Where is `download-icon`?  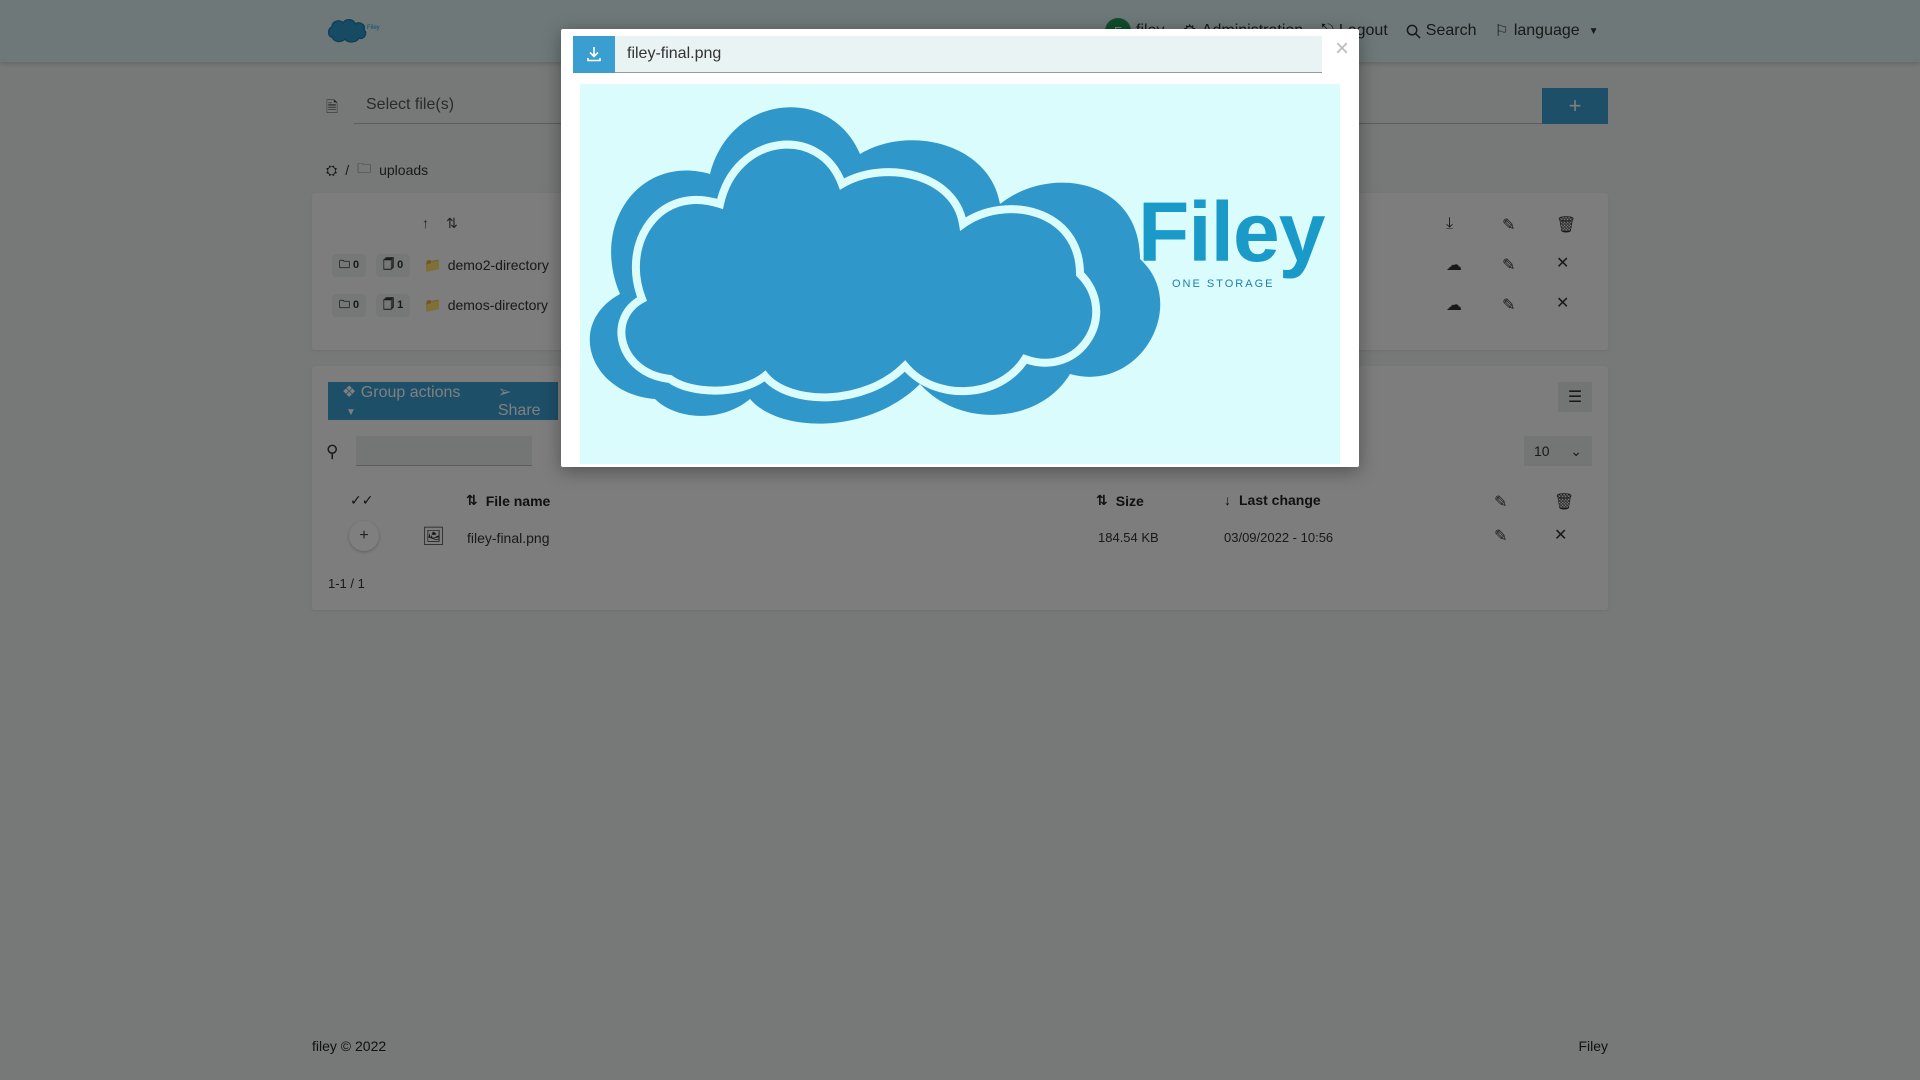
download-icon is located at coordinates (594, 54).